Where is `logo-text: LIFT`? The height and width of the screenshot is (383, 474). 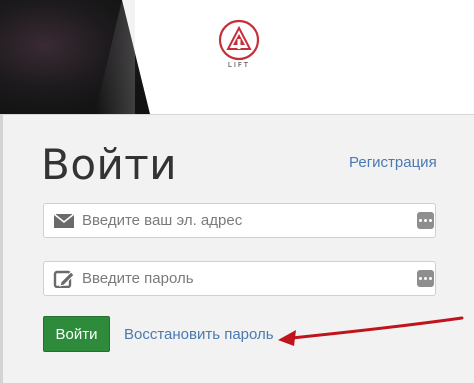 logo-text: LIFT is located at coordinates (239, 65).